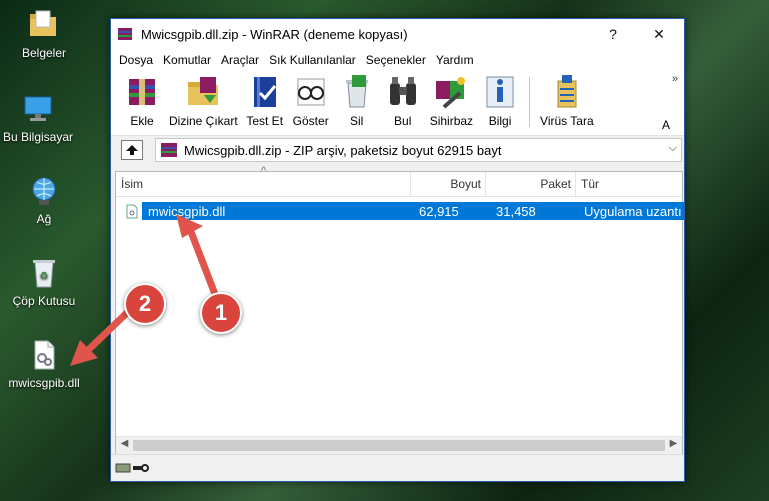 This screenshot has width=769, height=501. Describe the element at coordinates (439, 211) in the screenshot. I see `row-size: 62,915` at that location.